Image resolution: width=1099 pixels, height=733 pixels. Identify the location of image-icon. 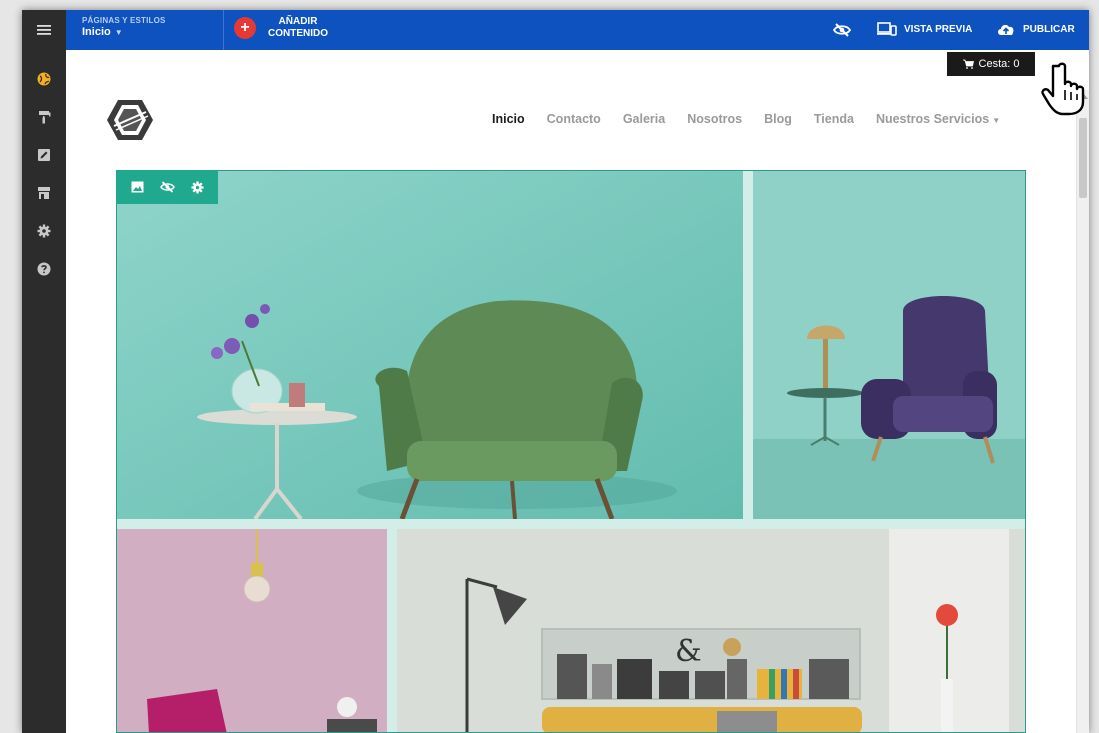
(137, 187).